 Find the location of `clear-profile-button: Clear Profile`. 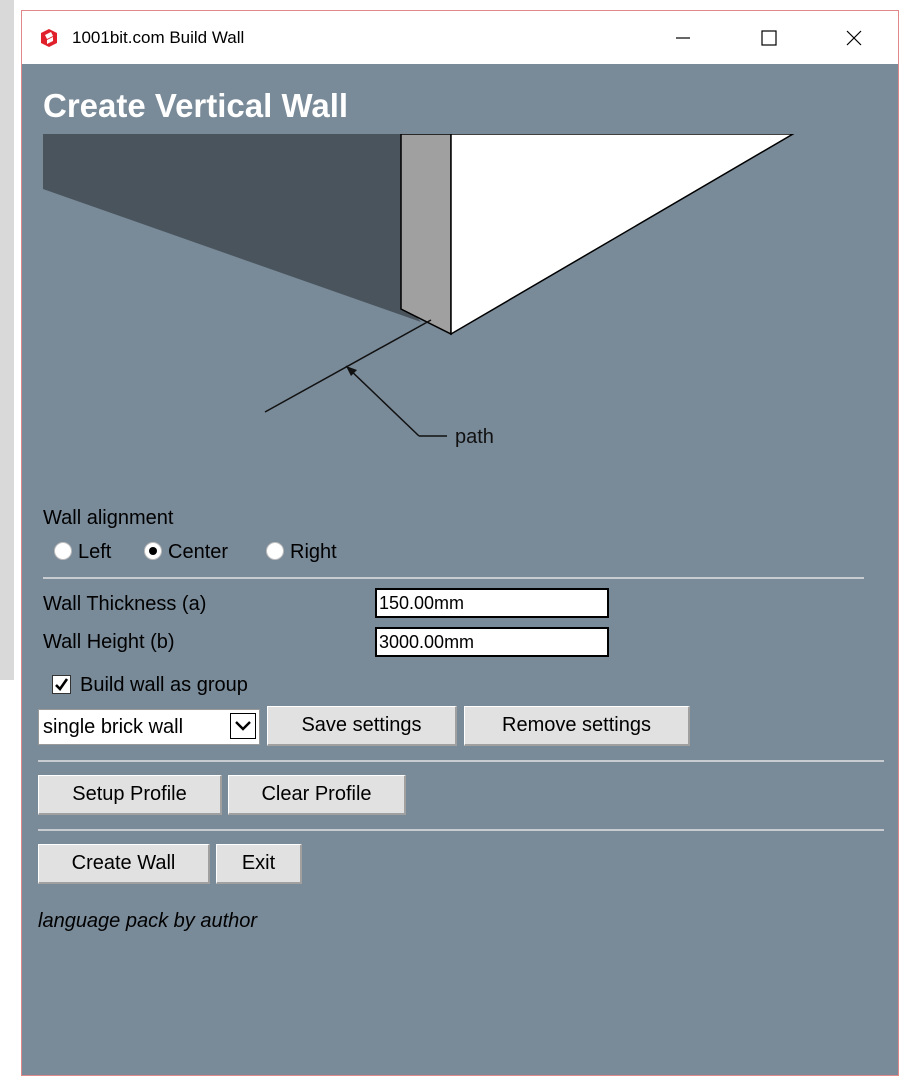

clear-profile-button: Clear Profile is located at coordinates (317, 795).